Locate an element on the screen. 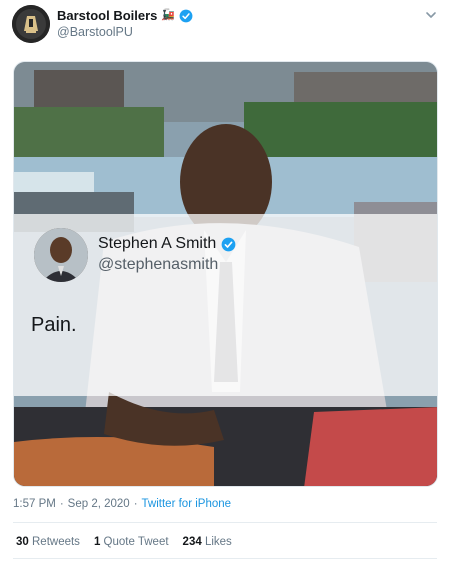  quoted-author-name: Stephen A Smith is located at coordinates (157, 243).